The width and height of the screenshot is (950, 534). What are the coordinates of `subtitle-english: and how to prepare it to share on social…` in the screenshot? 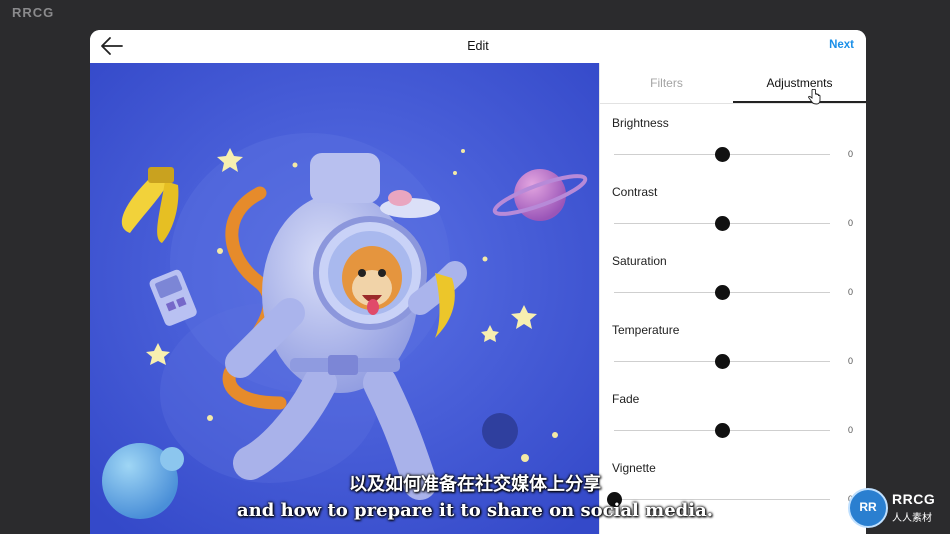 It's located at (475, 510).